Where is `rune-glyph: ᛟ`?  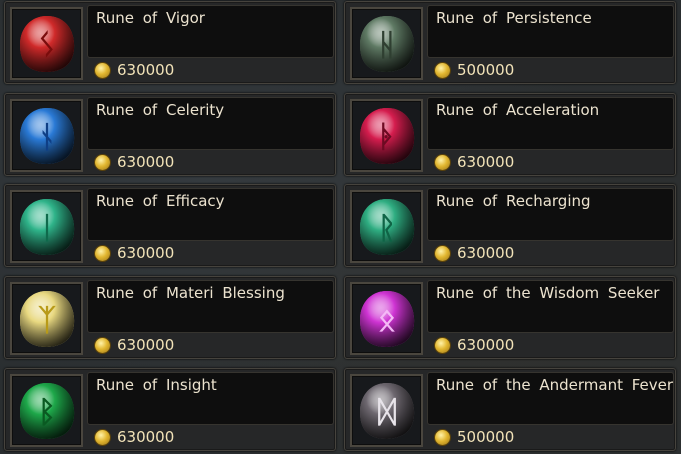
rune-glyph: ᛟ is located at coordinates (387, 320).